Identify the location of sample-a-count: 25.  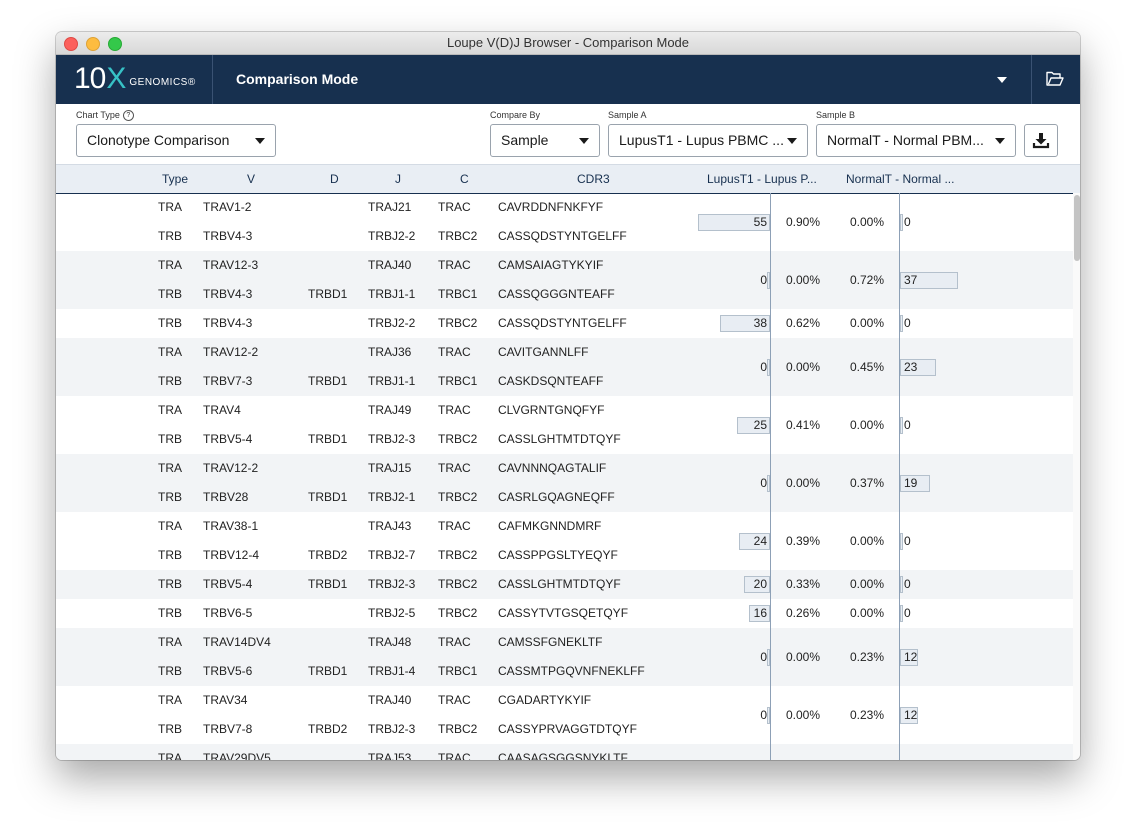
(760, 424).